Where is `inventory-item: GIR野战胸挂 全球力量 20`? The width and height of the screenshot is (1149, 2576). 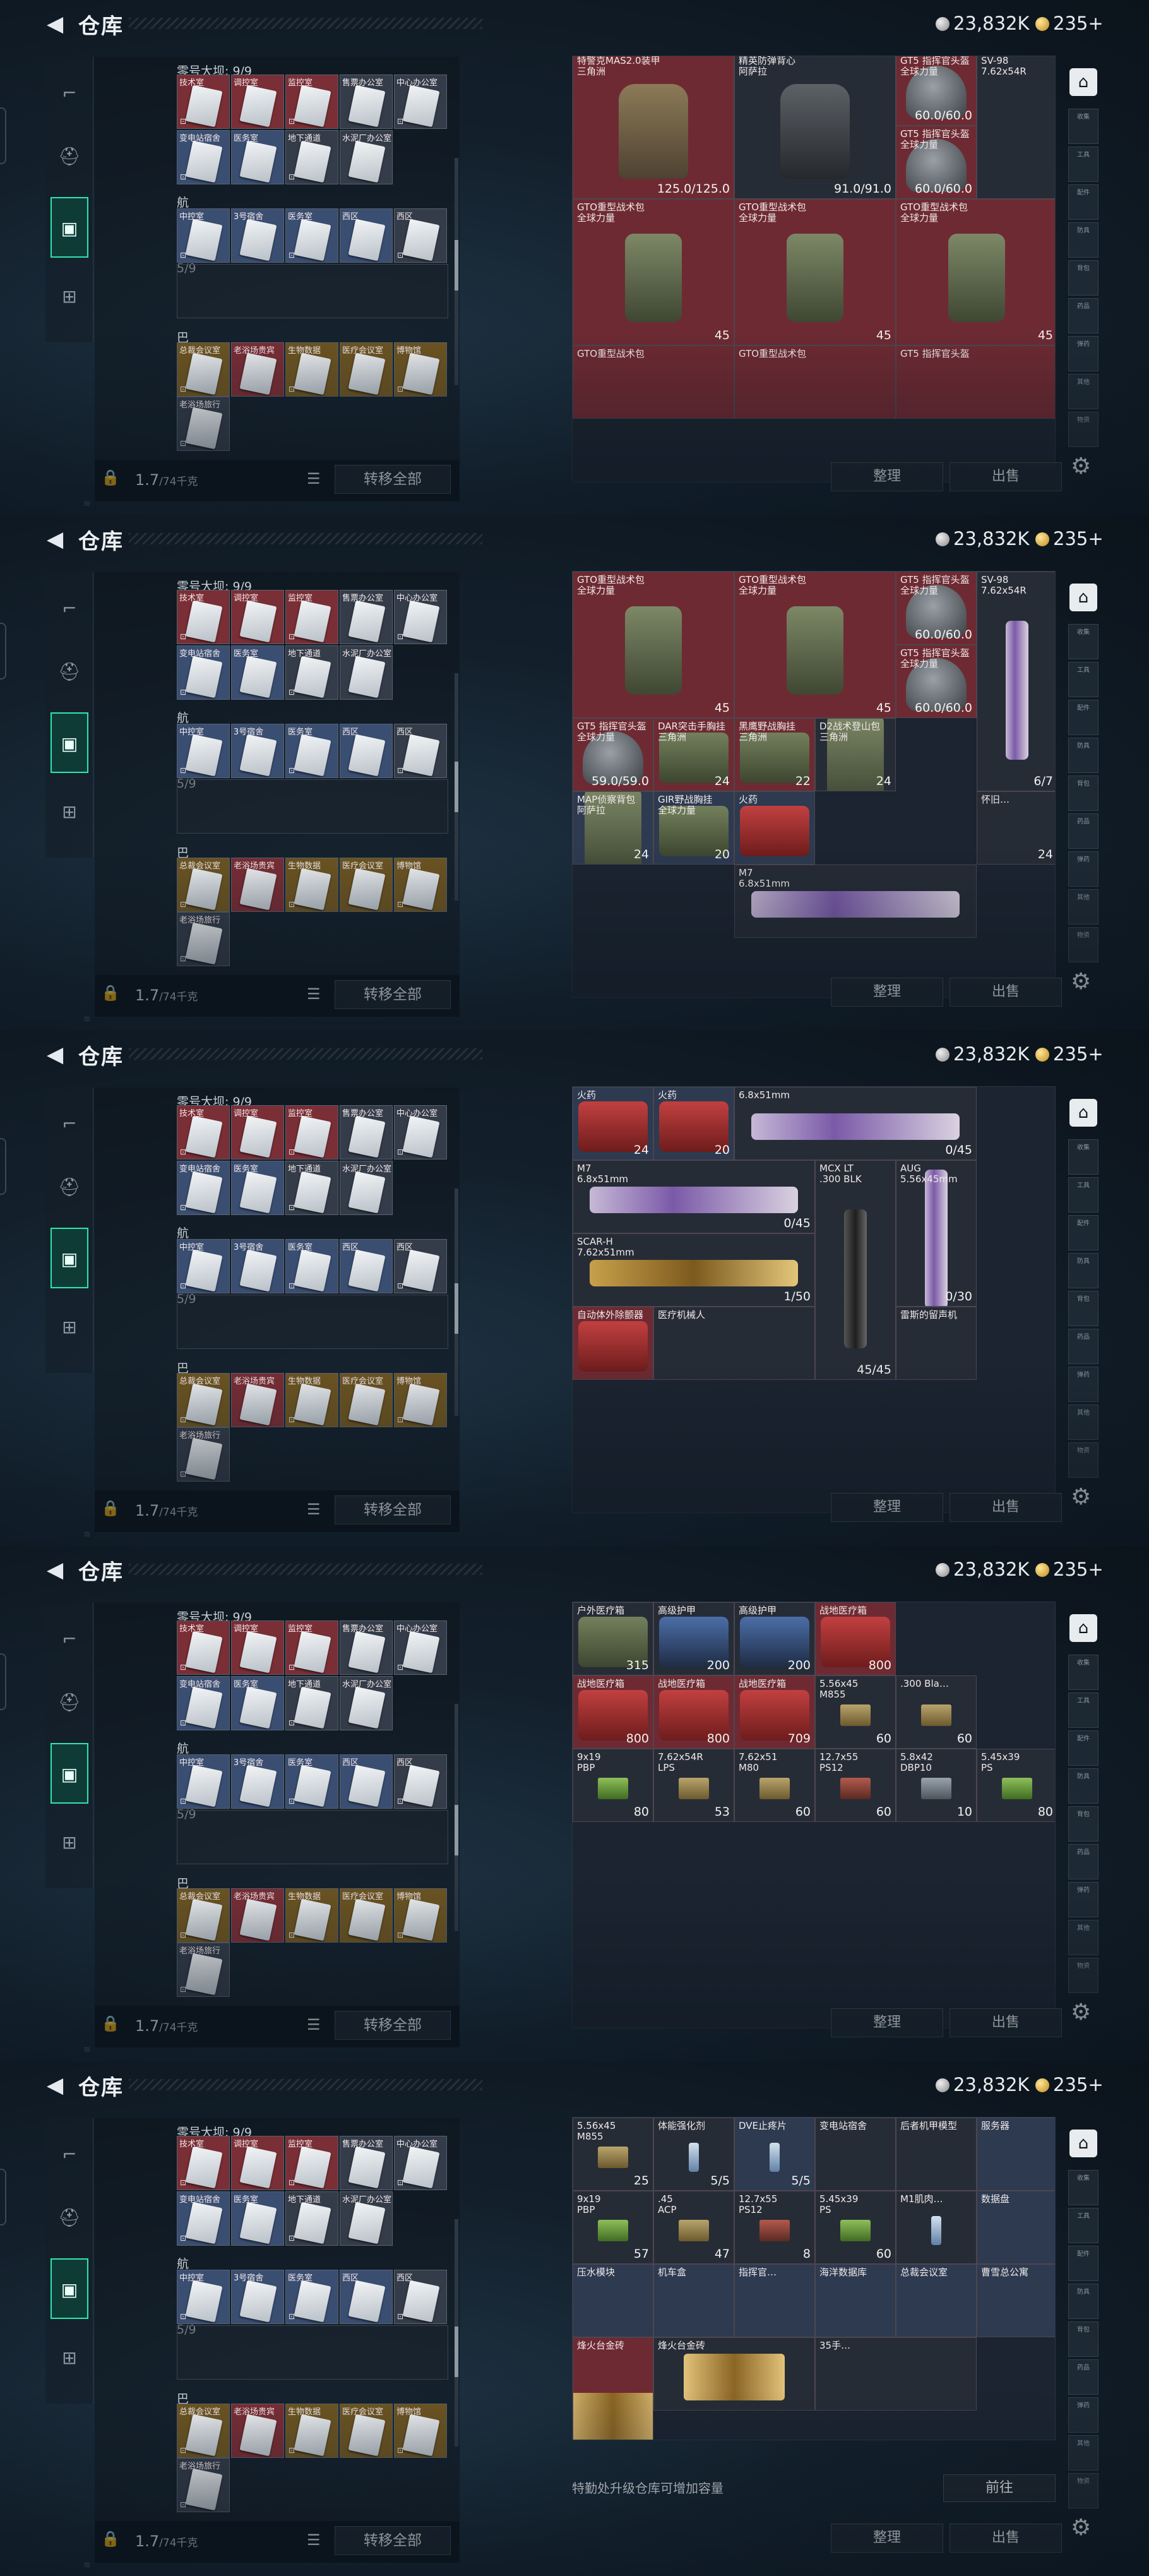
inventory-item: GIR野战胸挂 全球力量 20 is located at coordinates (693, 828).